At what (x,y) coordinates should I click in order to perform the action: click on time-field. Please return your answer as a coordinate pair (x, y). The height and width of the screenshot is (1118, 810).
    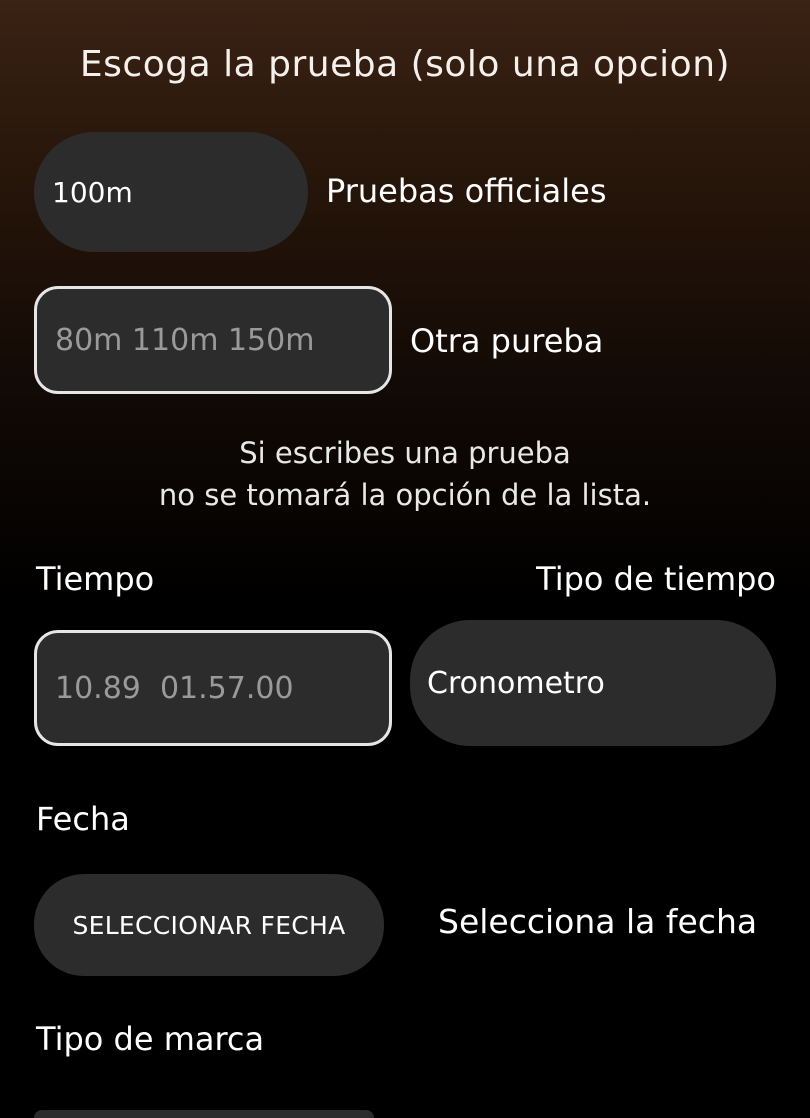
    Looking at the image, I should click on (213, 688).